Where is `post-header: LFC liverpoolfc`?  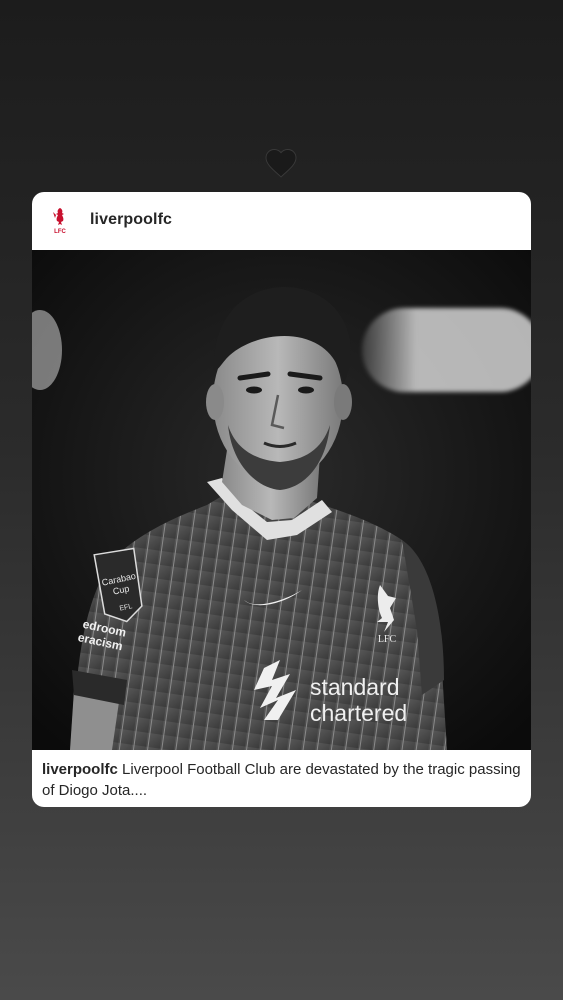
post-header: LFC liverpoolfc is located at coordinates (281, 221).